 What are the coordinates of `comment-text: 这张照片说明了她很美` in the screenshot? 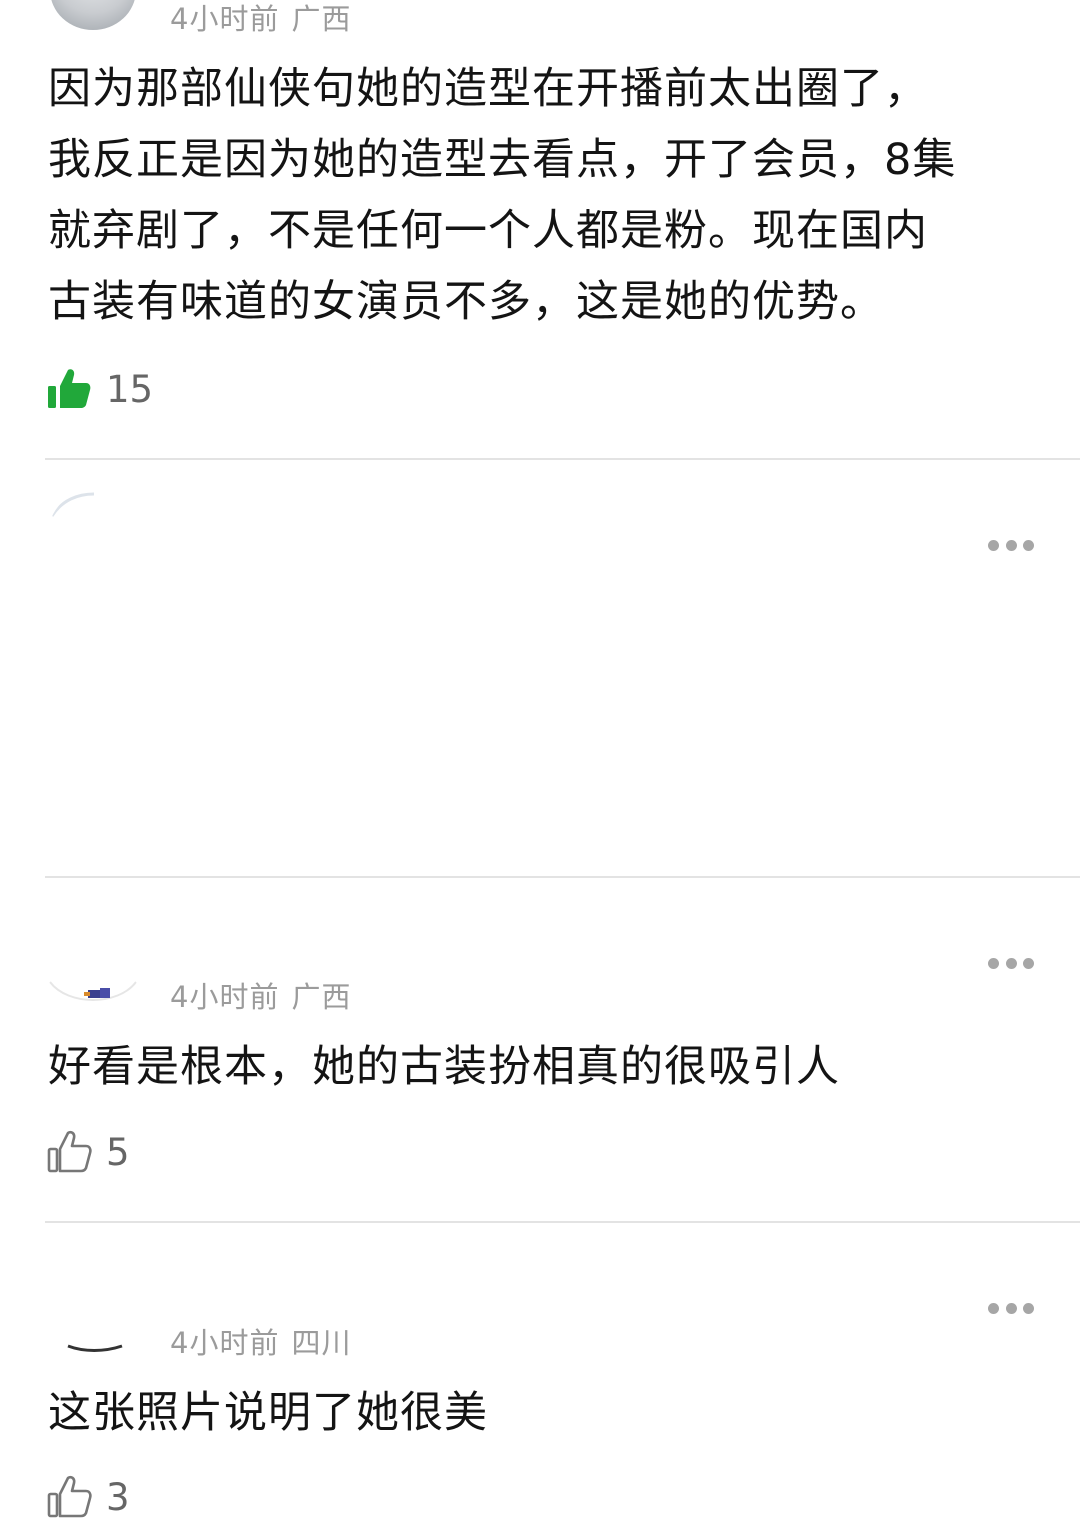 It's located at (268, 1413).